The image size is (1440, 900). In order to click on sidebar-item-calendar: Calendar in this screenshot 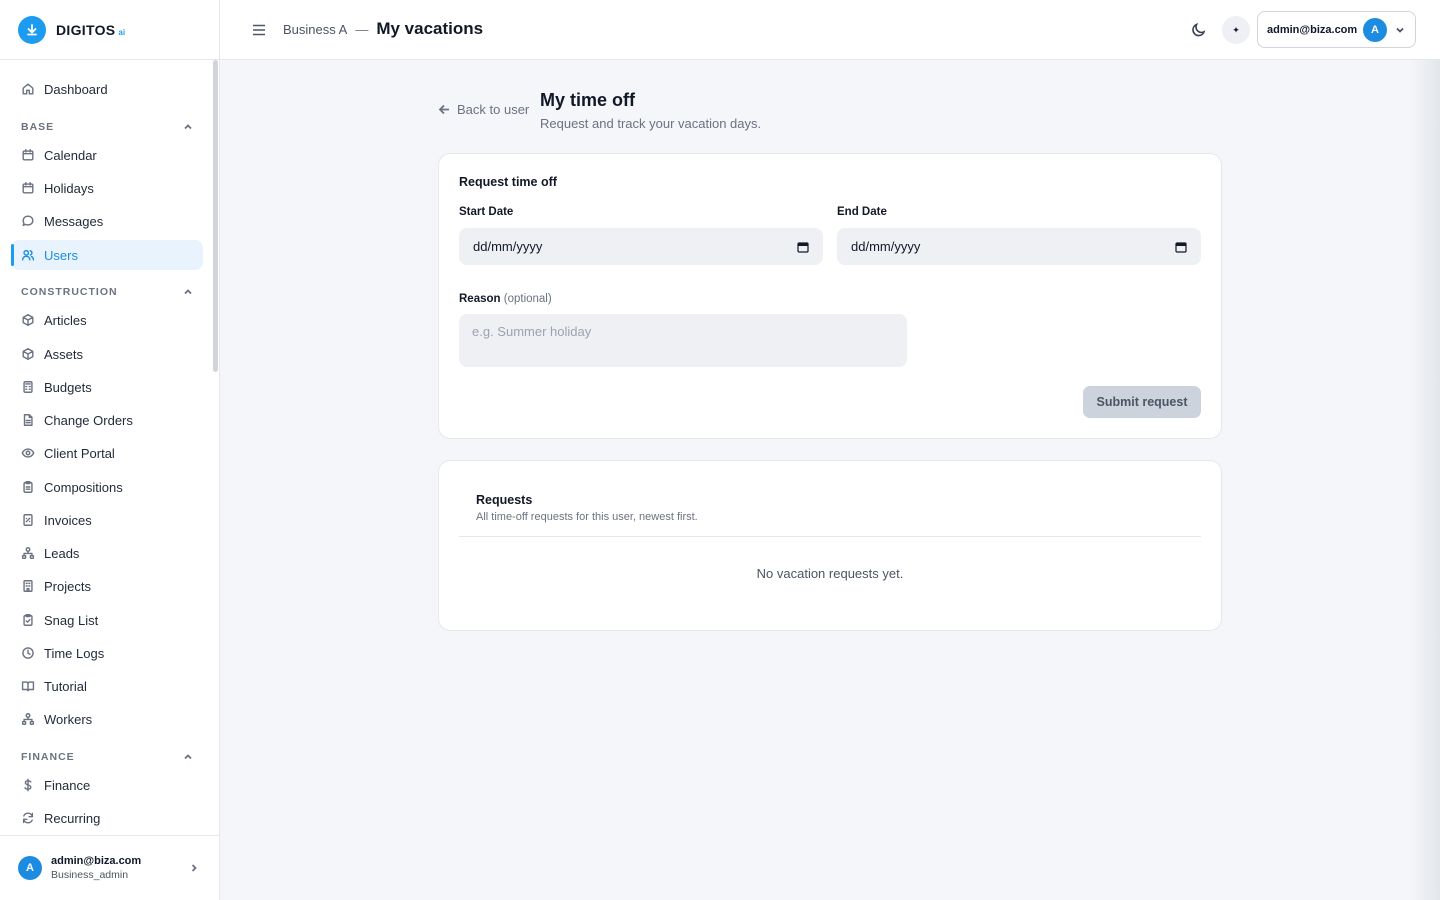, I will do `click(107, 155)`.